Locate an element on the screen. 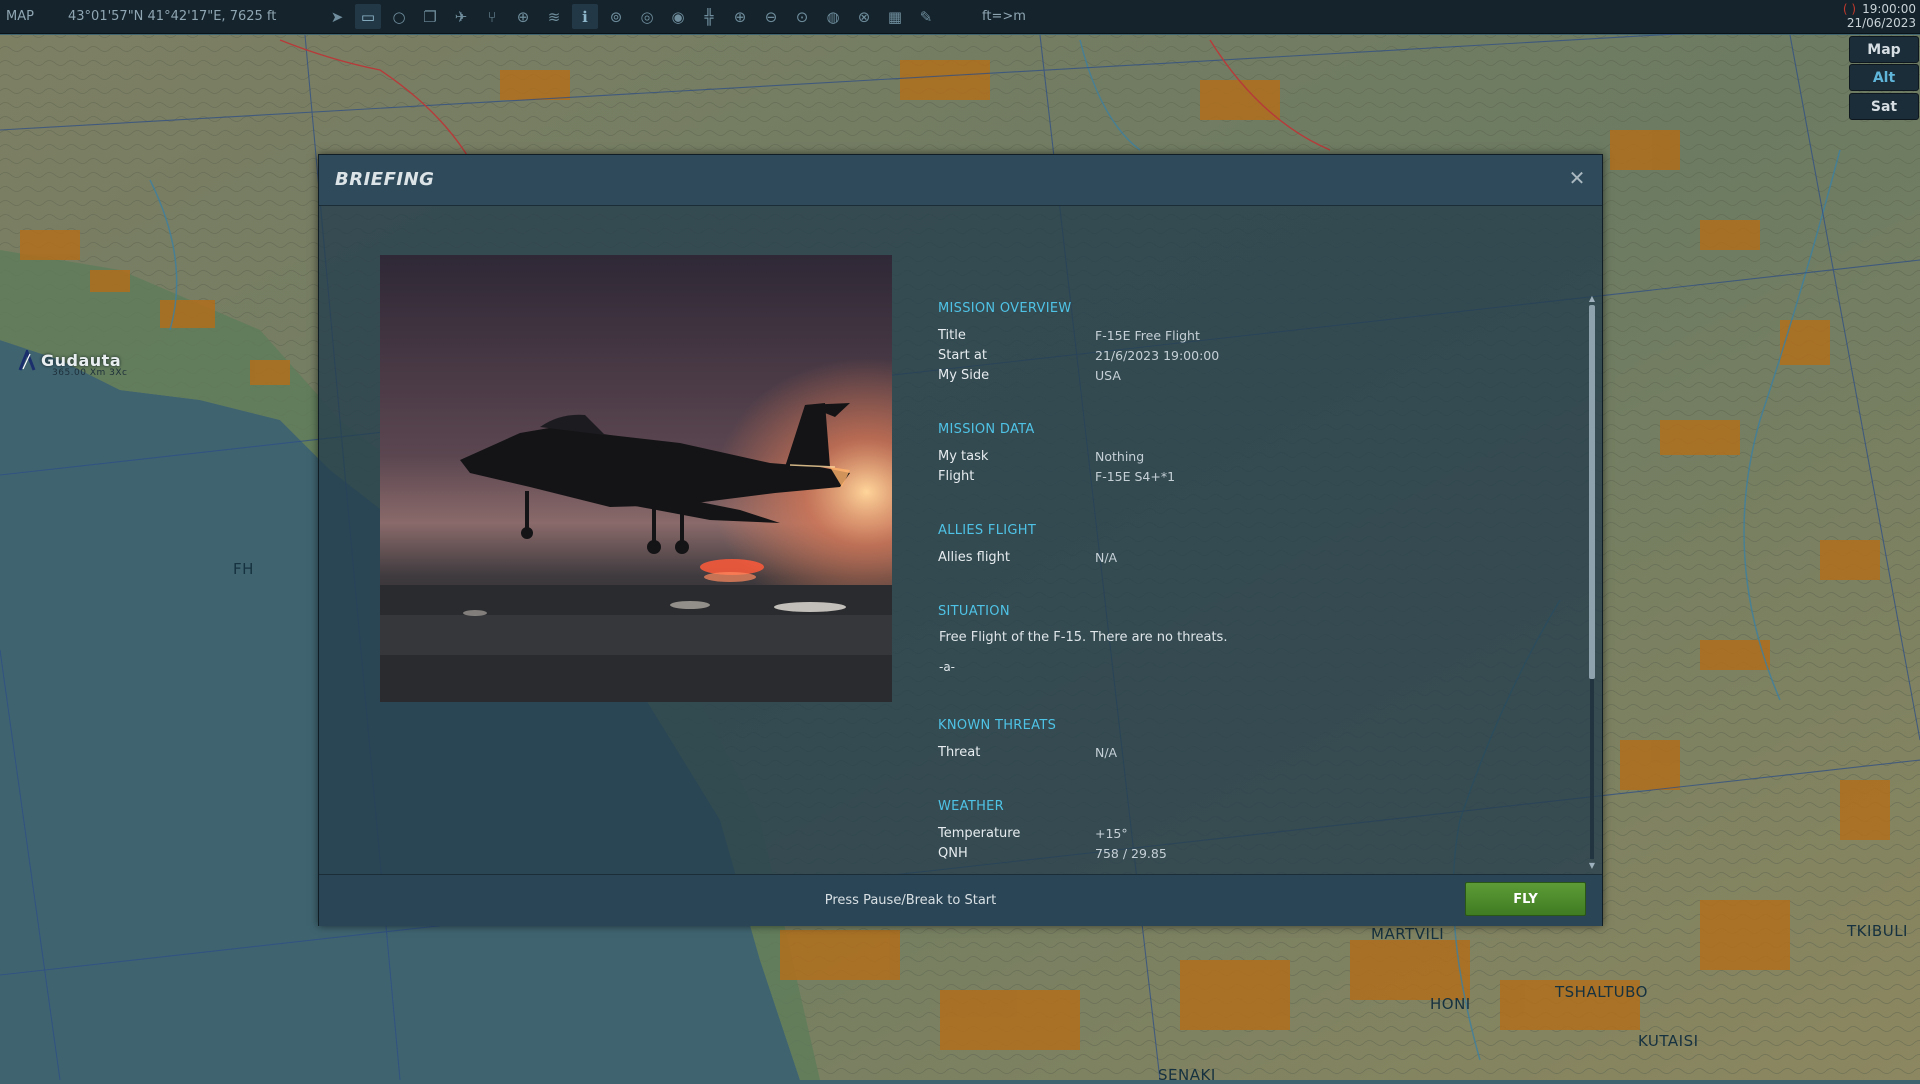  situation-signature: -a- is located at coordinates (947, 667).